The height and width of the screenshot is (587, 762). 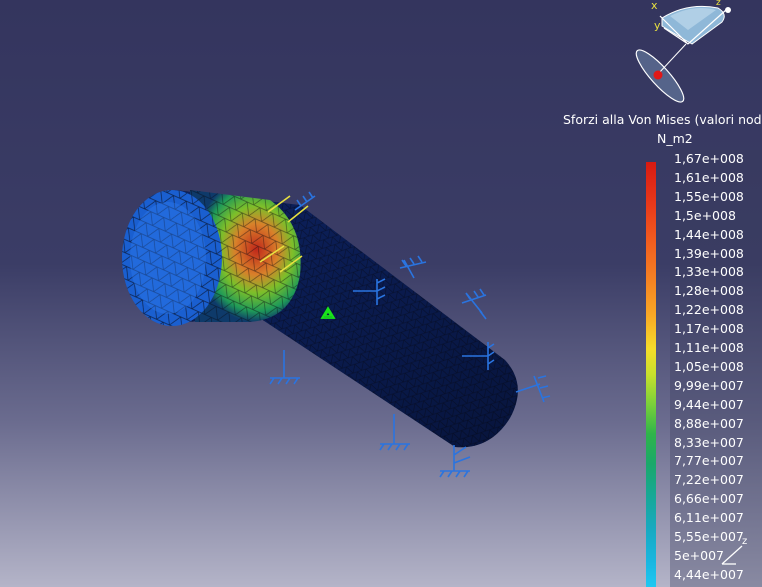 I want to click on legend-value: 1,33e+008, so click(x=709, y=272).